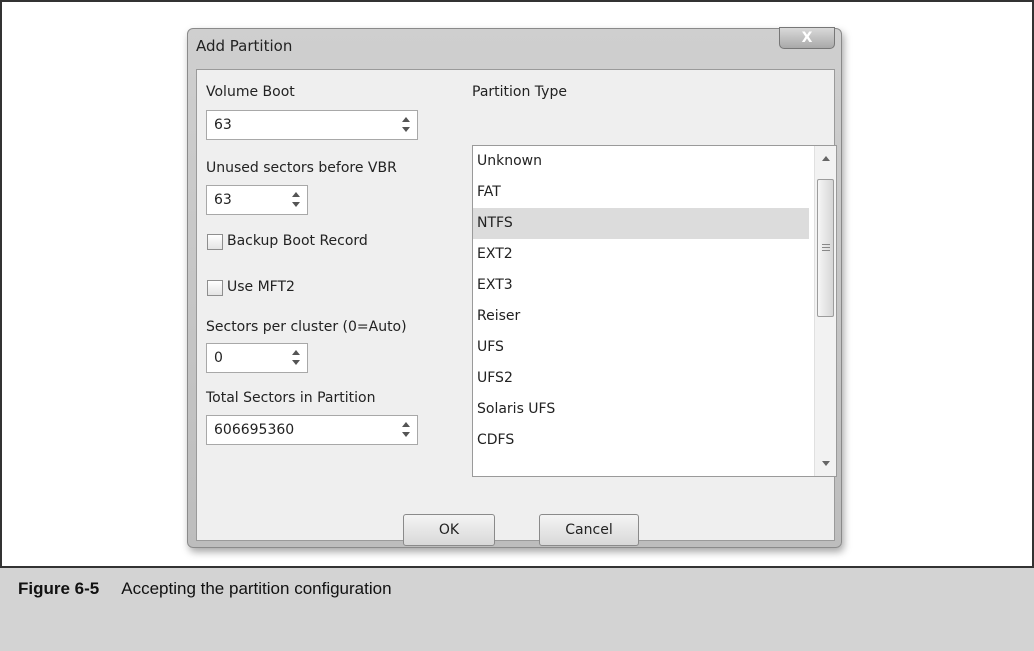  I want to click on use-mft2-label: Use MFT2, so click(261, 287).